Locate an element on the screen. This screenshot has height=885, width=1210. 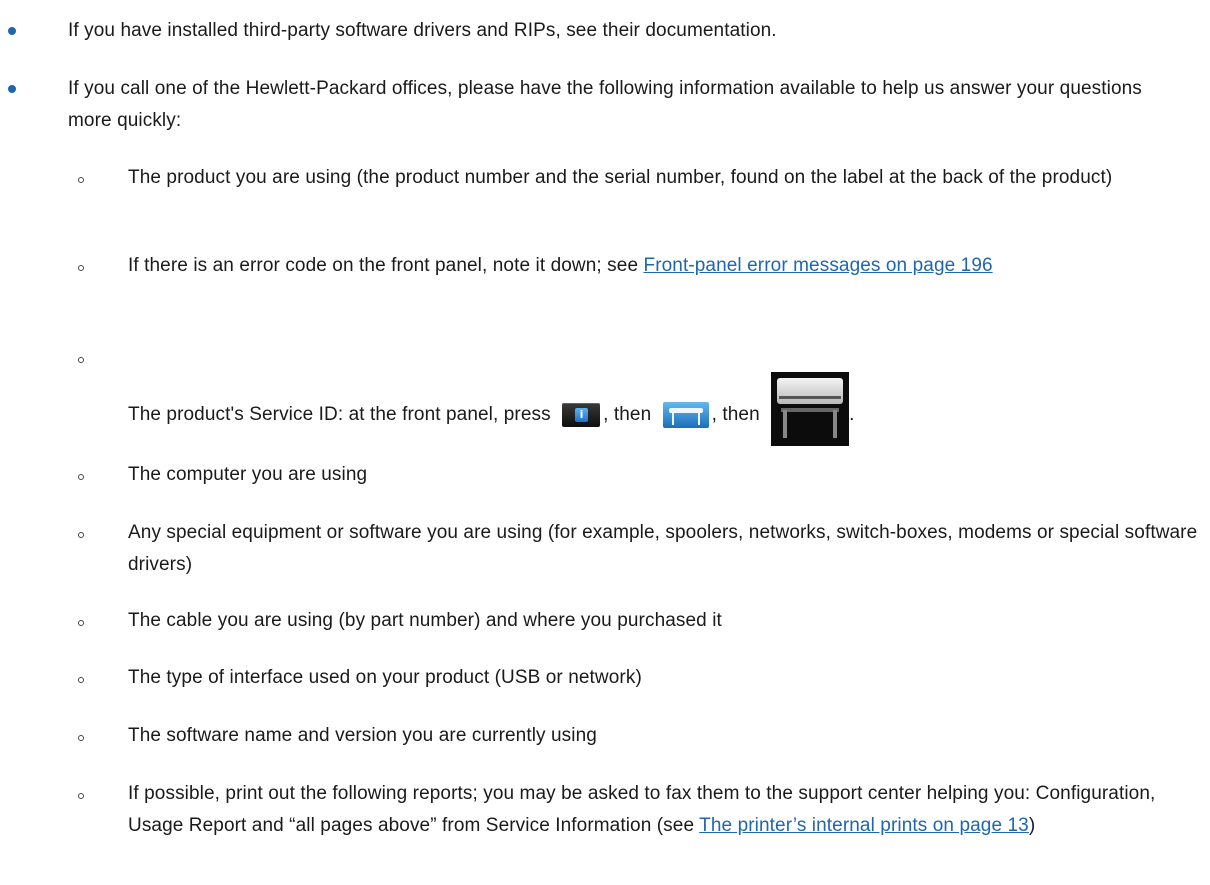
printer-image is located at coordinates (810, 409).